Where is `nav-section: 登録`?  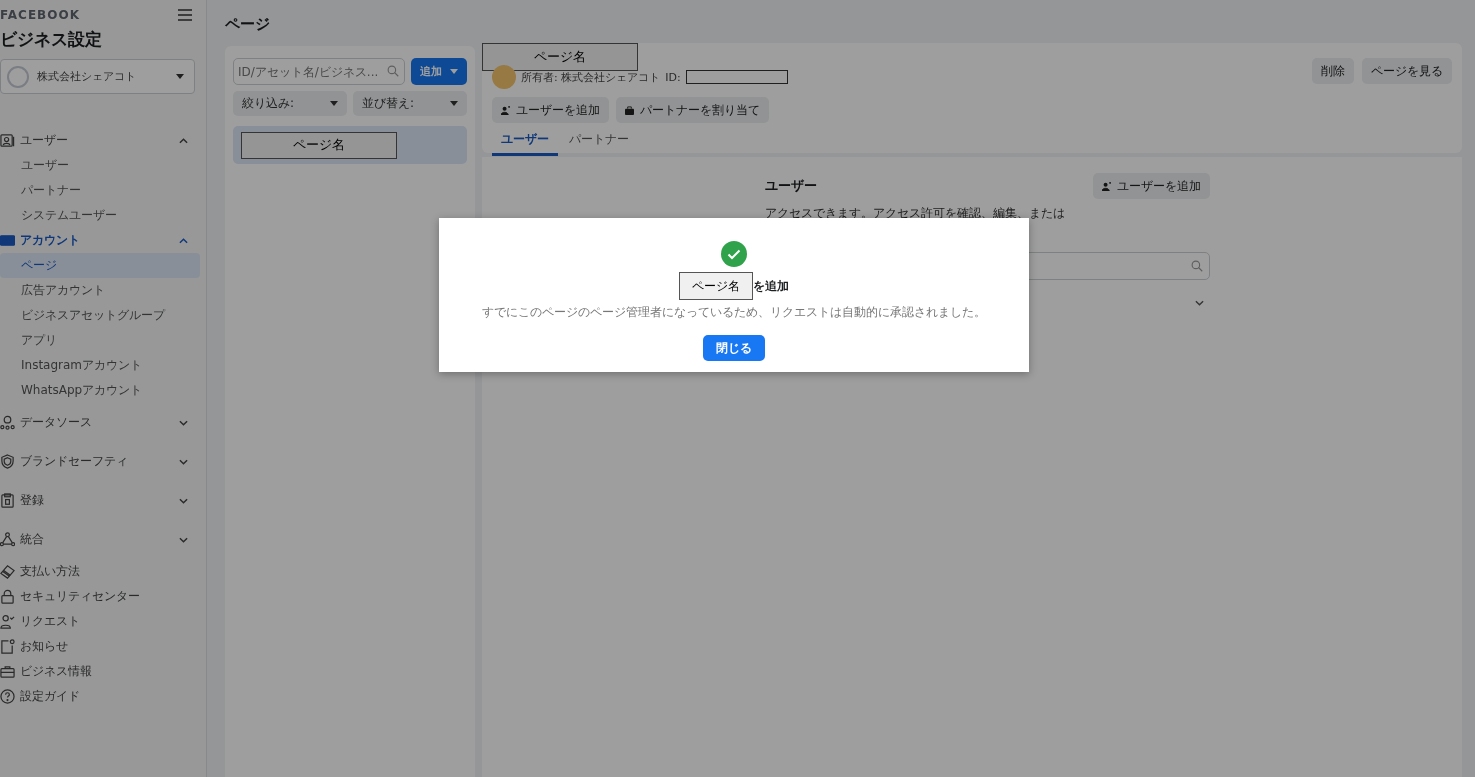
nav-section: 登録 is located at coordinates (100, 500).